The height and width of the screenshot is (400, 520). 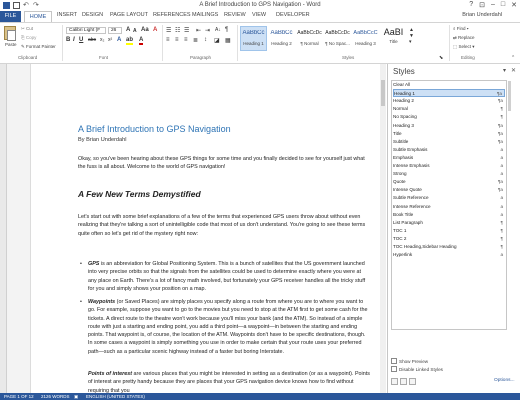 What do you see at coordinates (154, 129) in the screenshot?
I see `document-title: A Brief Introduction to GPS Navigation` at bounding box center [154, 129].